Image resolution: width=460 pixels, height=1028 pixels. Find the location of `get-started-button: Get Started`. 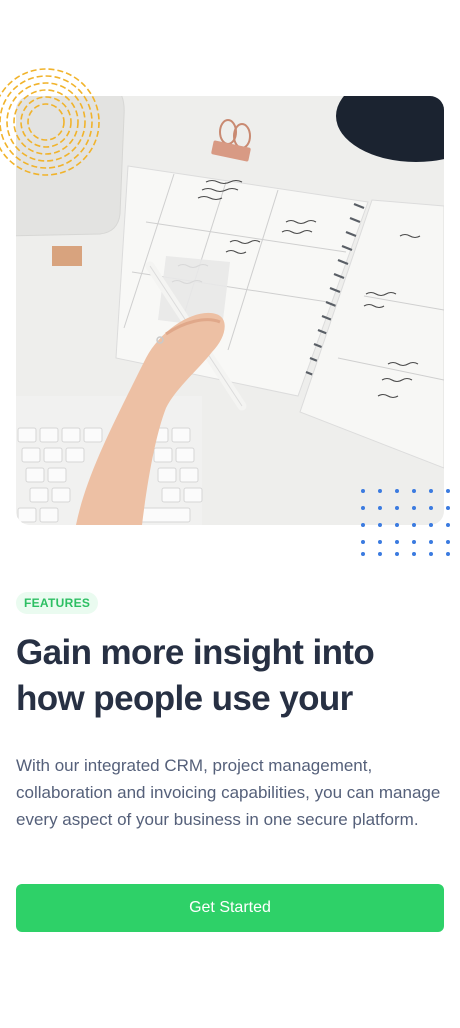

get-started-button: Get Started is located at coordinates (230, 908).